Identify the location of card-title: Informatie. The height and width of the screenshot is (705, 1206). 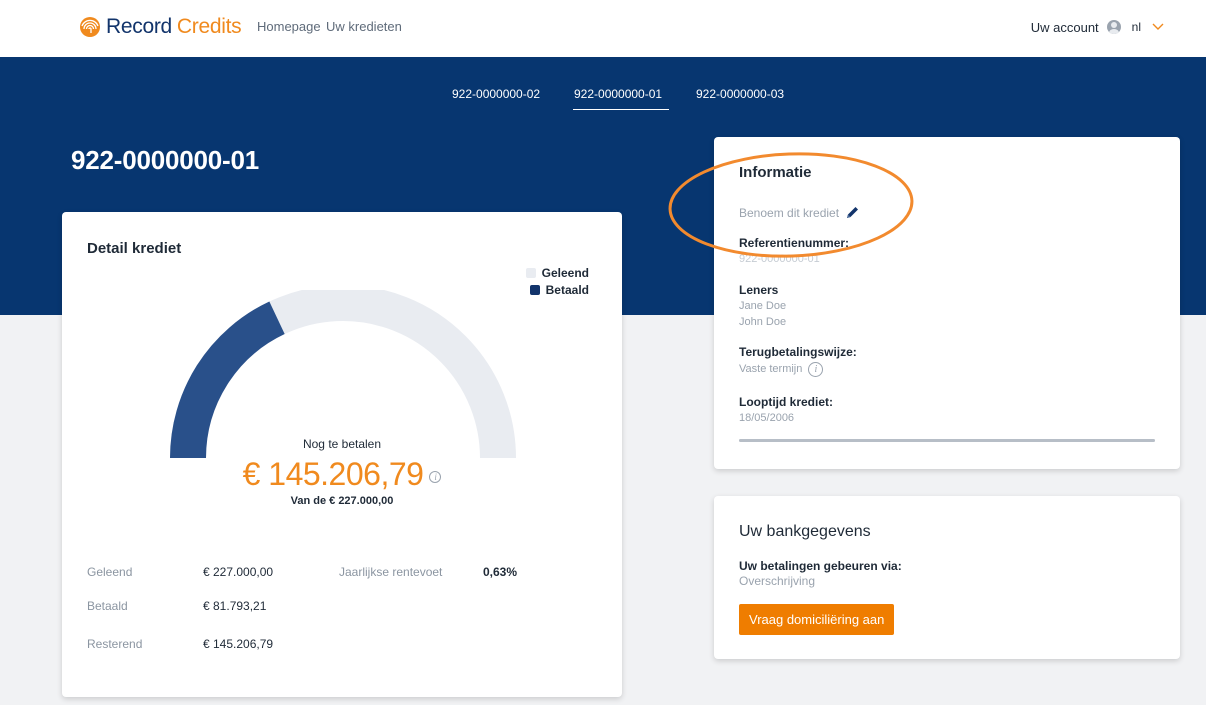
(775, 172).